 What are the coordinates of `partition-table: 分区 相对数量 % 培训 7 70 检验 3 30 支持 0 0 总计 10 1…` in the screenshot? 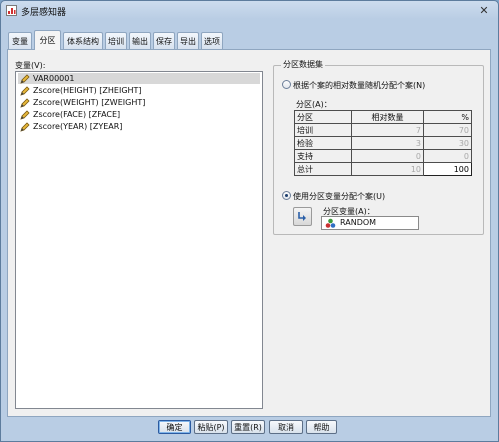 It's located at (383, 143).